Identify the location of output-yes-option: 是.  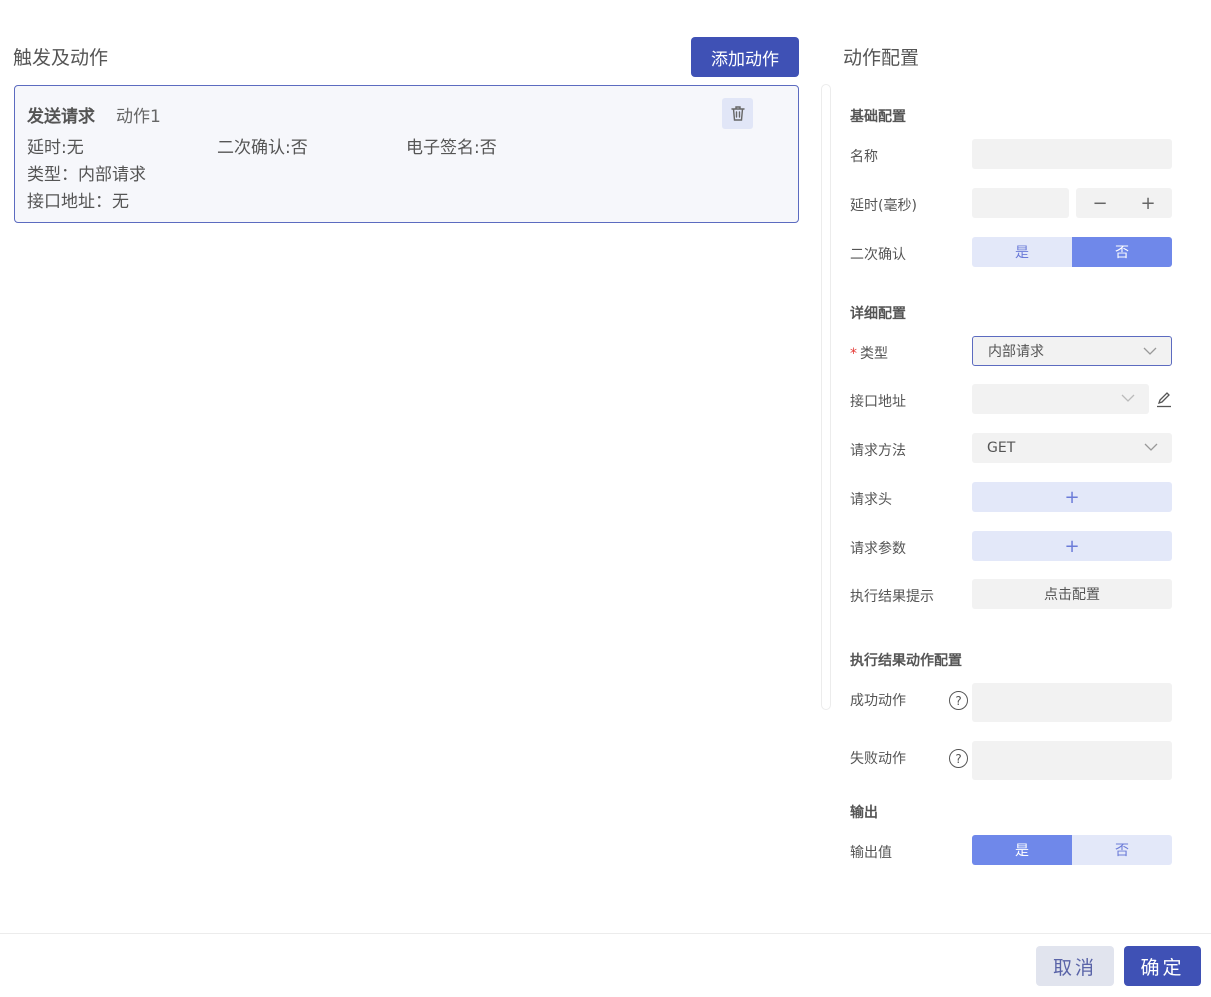
(1022, 850).